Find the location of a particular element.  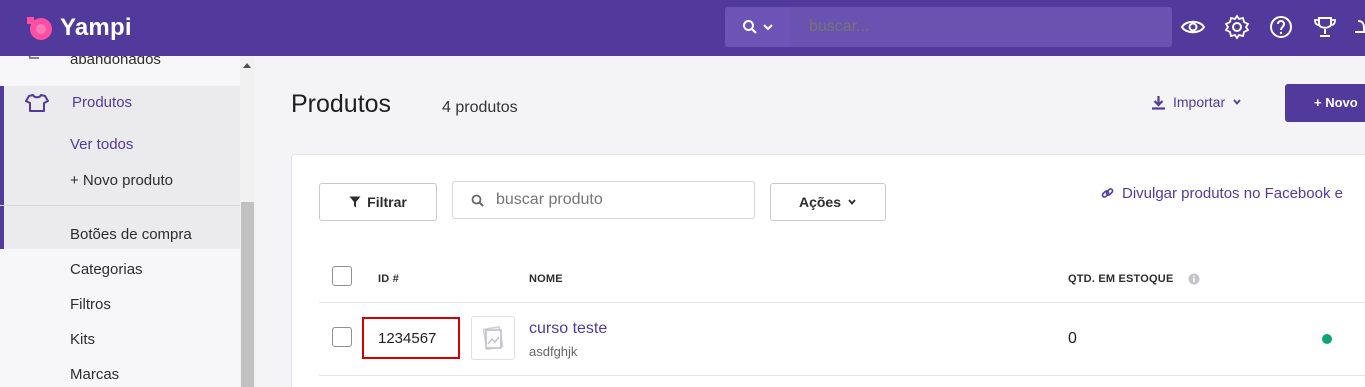

product-id-cell: 1234567 is located at coordinates (411, 338).